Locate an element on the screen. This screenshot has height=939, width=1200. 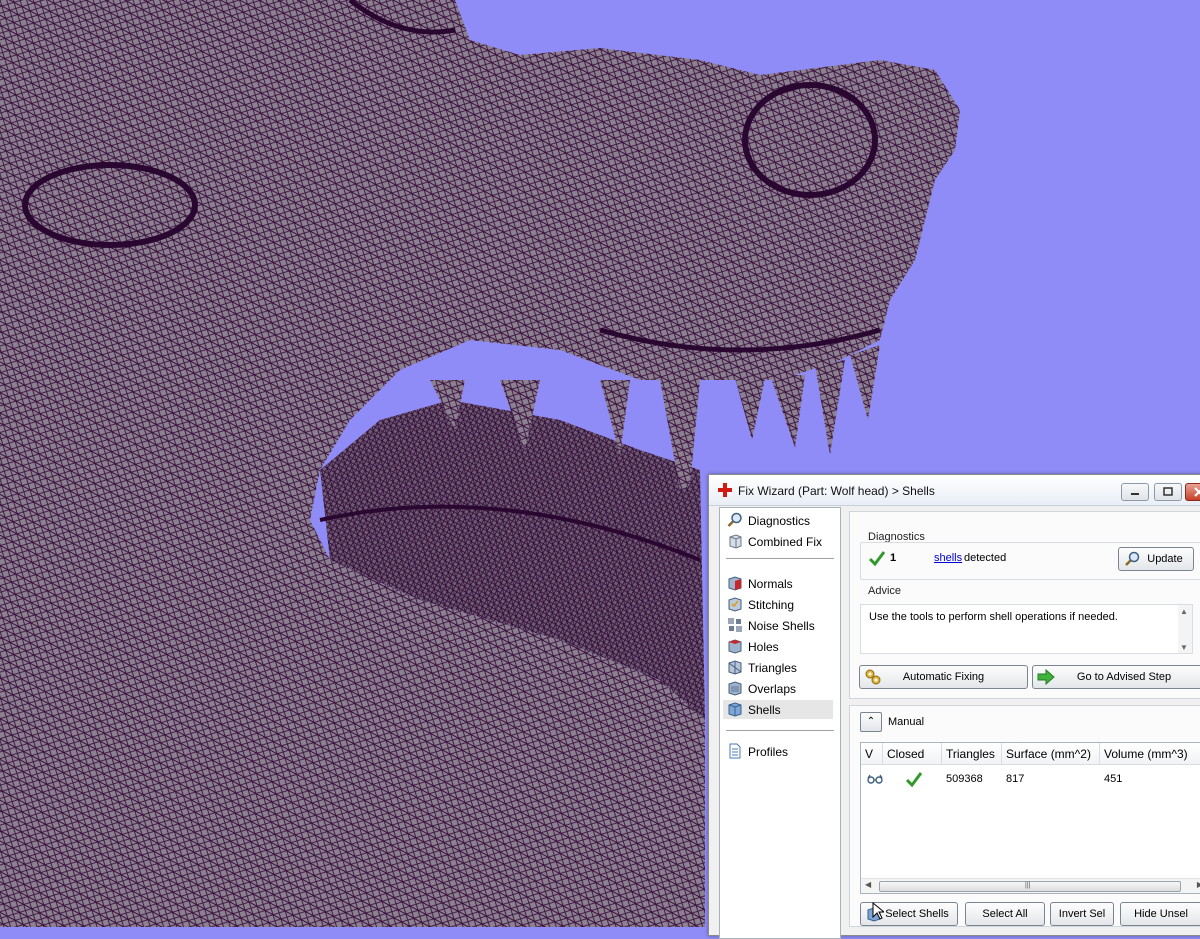
cube-overlaps-icon is located at coordinates (735, 688).